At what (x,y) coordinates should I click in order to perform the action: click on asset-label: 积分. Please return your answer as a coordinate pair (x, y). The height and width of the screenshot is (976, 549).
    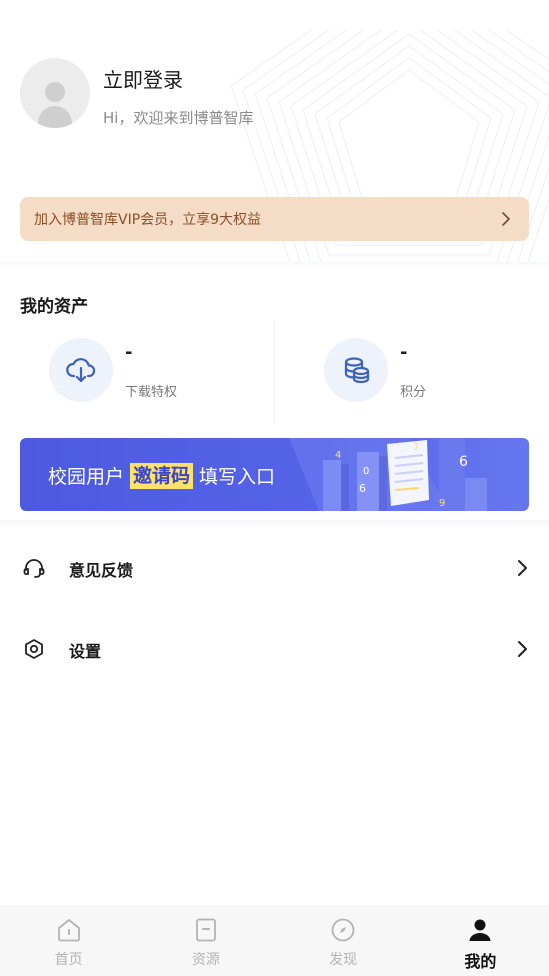
    Looking at the image, I should click on (413, 392).